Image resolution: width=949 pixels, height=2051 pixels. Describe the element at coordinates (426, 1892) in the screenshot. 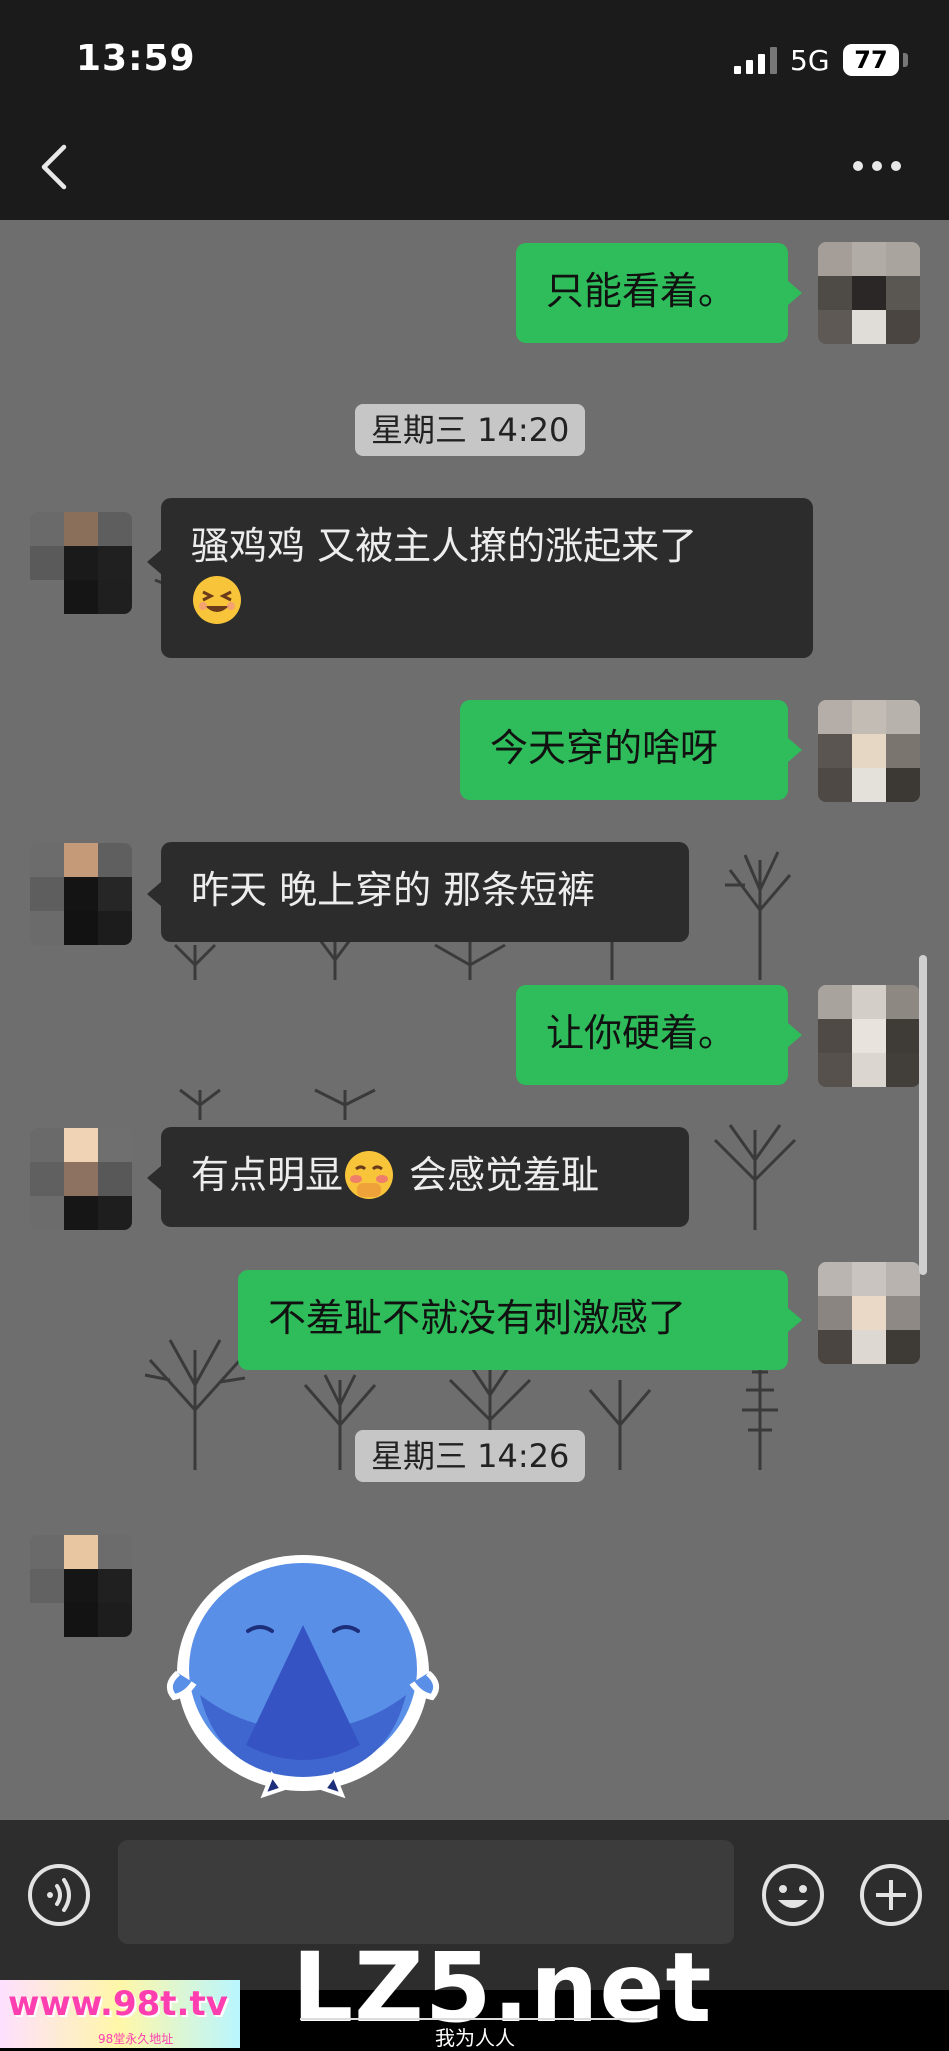

I see `message-input` at that location.